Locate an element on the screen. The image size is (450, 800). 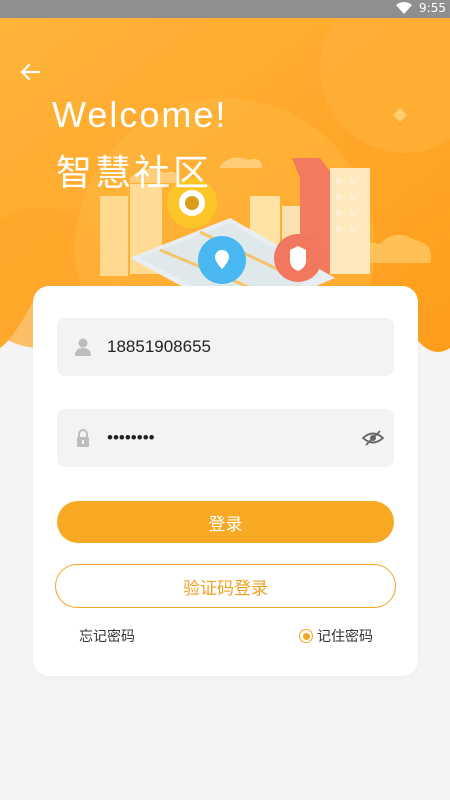
remember-password-label: 记住密码 is located at coordinates (345, 637).